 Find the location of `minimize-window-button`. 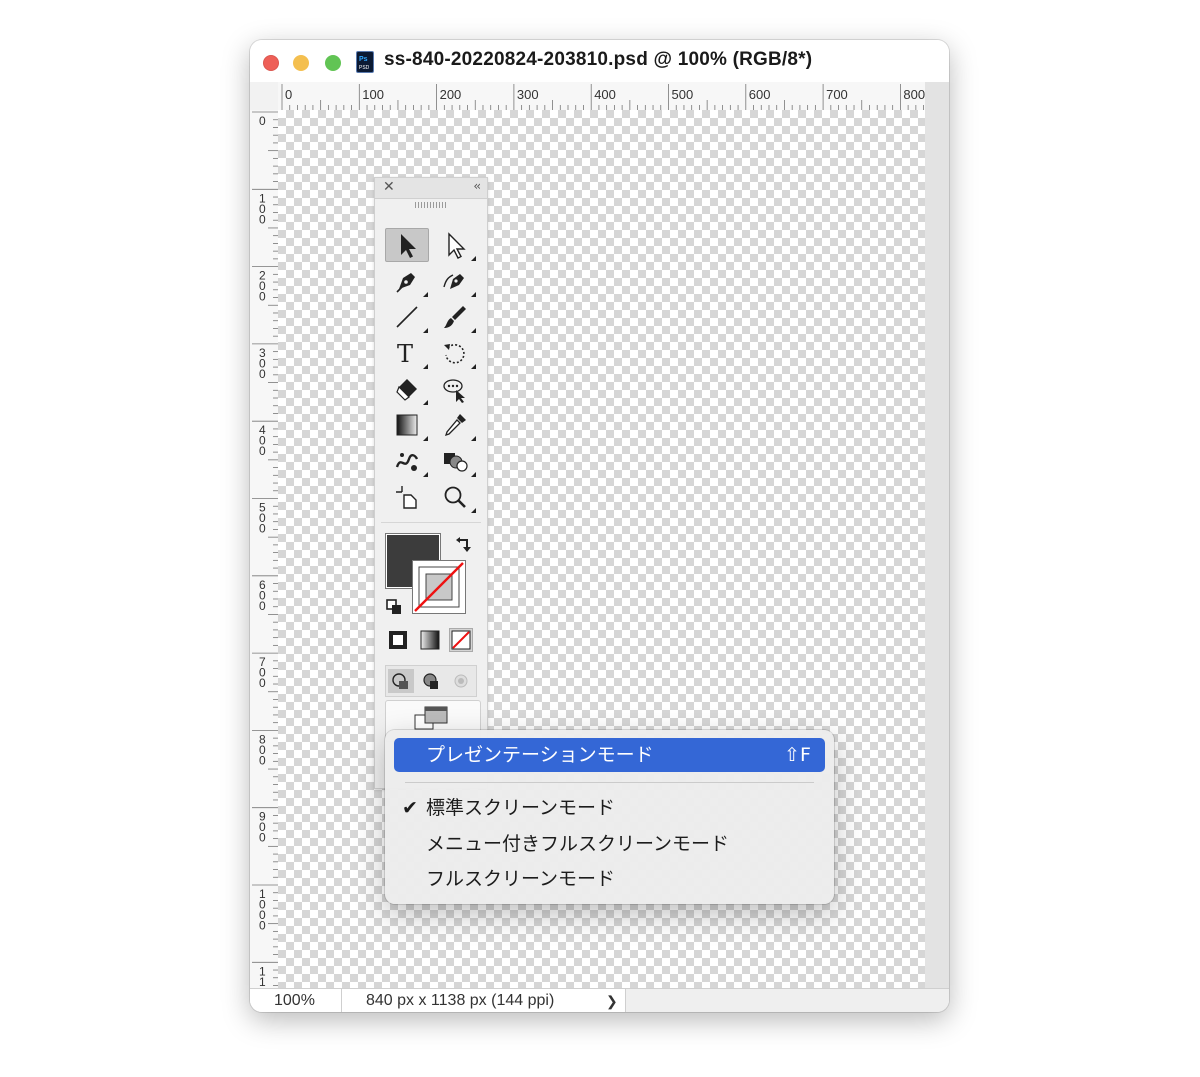

minimize-window-button is located at coordinates (301, 63).